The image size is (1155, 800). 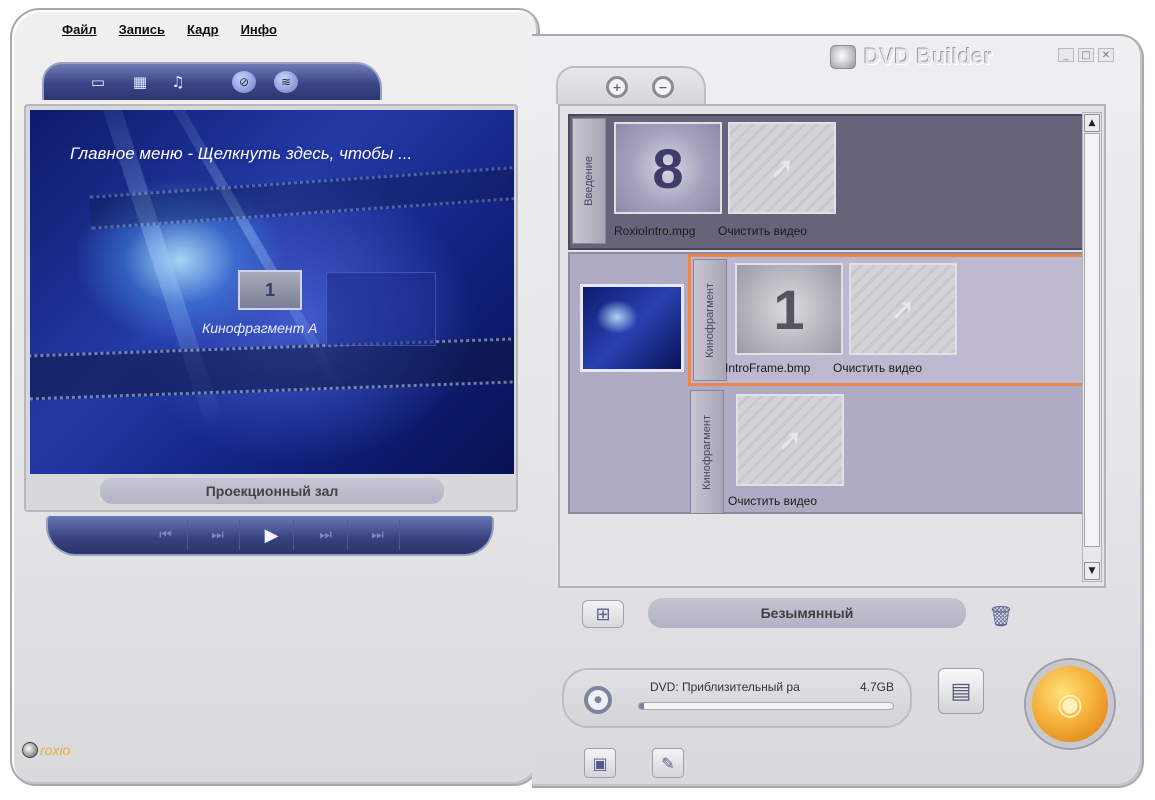 What do you see at coordinates (140, 82) in the screenshot?
I see `film-icon: ▦` at bounding box center [140, 82].